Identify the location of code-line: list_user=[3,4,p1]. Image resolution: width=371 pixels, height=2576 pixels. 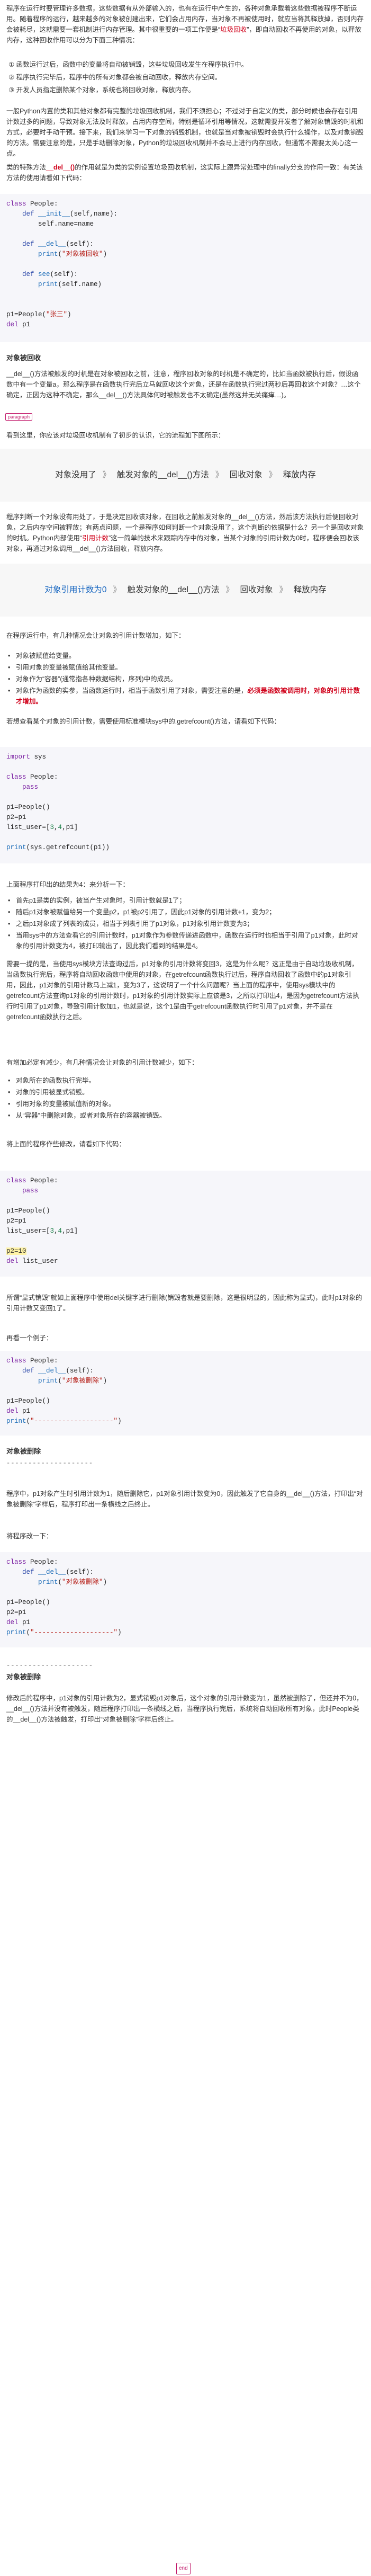
(185, 828).